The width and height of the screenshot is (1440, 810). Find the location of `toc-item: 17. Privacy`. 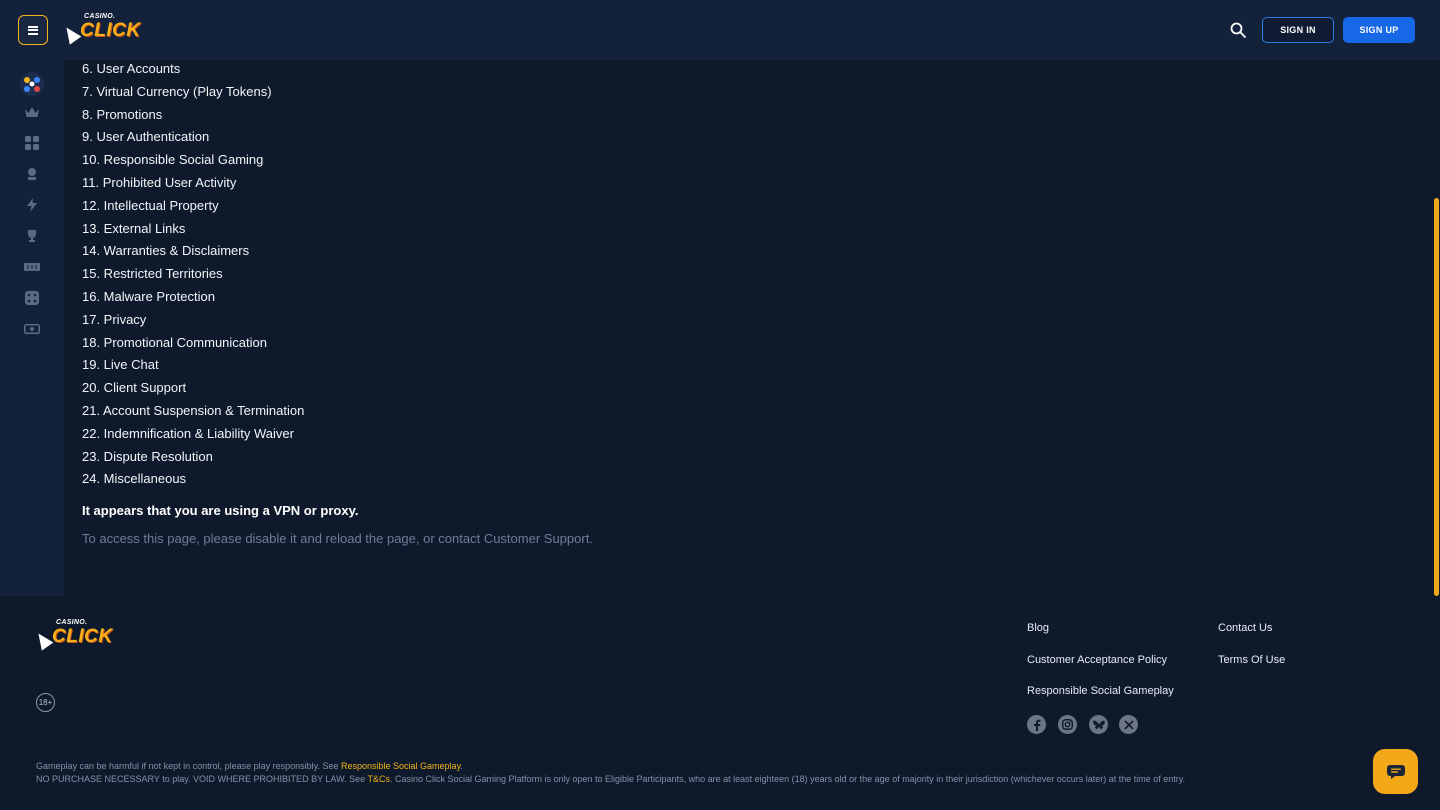

toc-item: 17. Privacy is located at coordinates (193, 320).